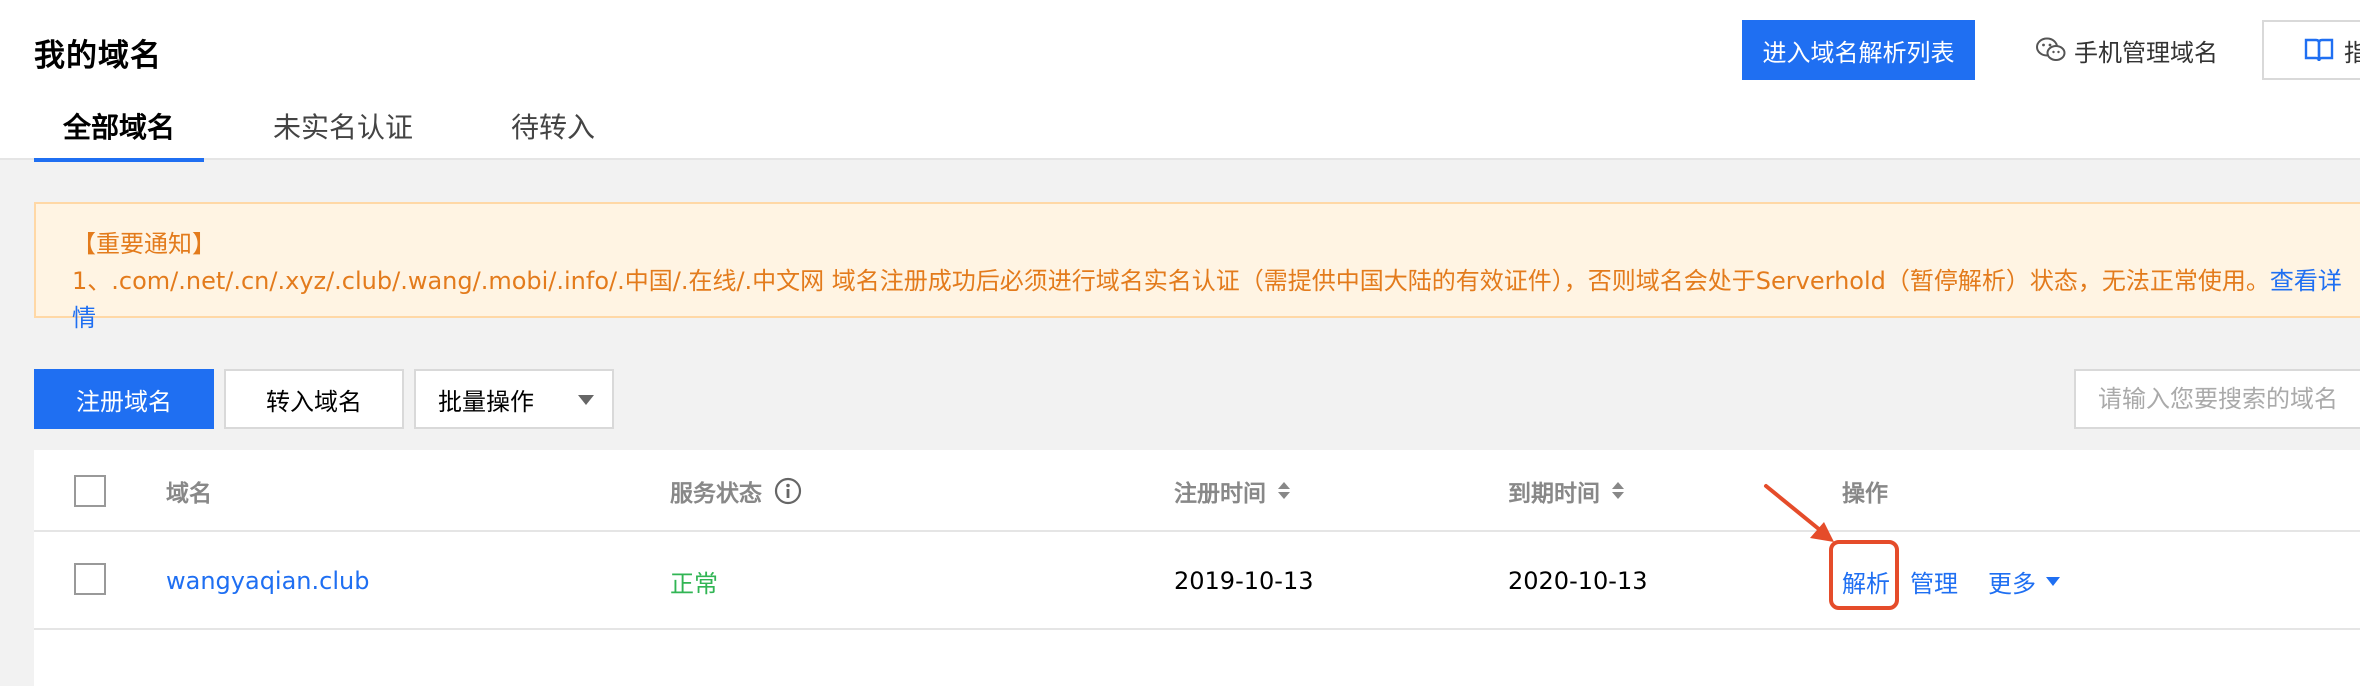 The width and height of the screenshot is (2360, 686). I want to click on domain-search-input, so click(2217, 399).